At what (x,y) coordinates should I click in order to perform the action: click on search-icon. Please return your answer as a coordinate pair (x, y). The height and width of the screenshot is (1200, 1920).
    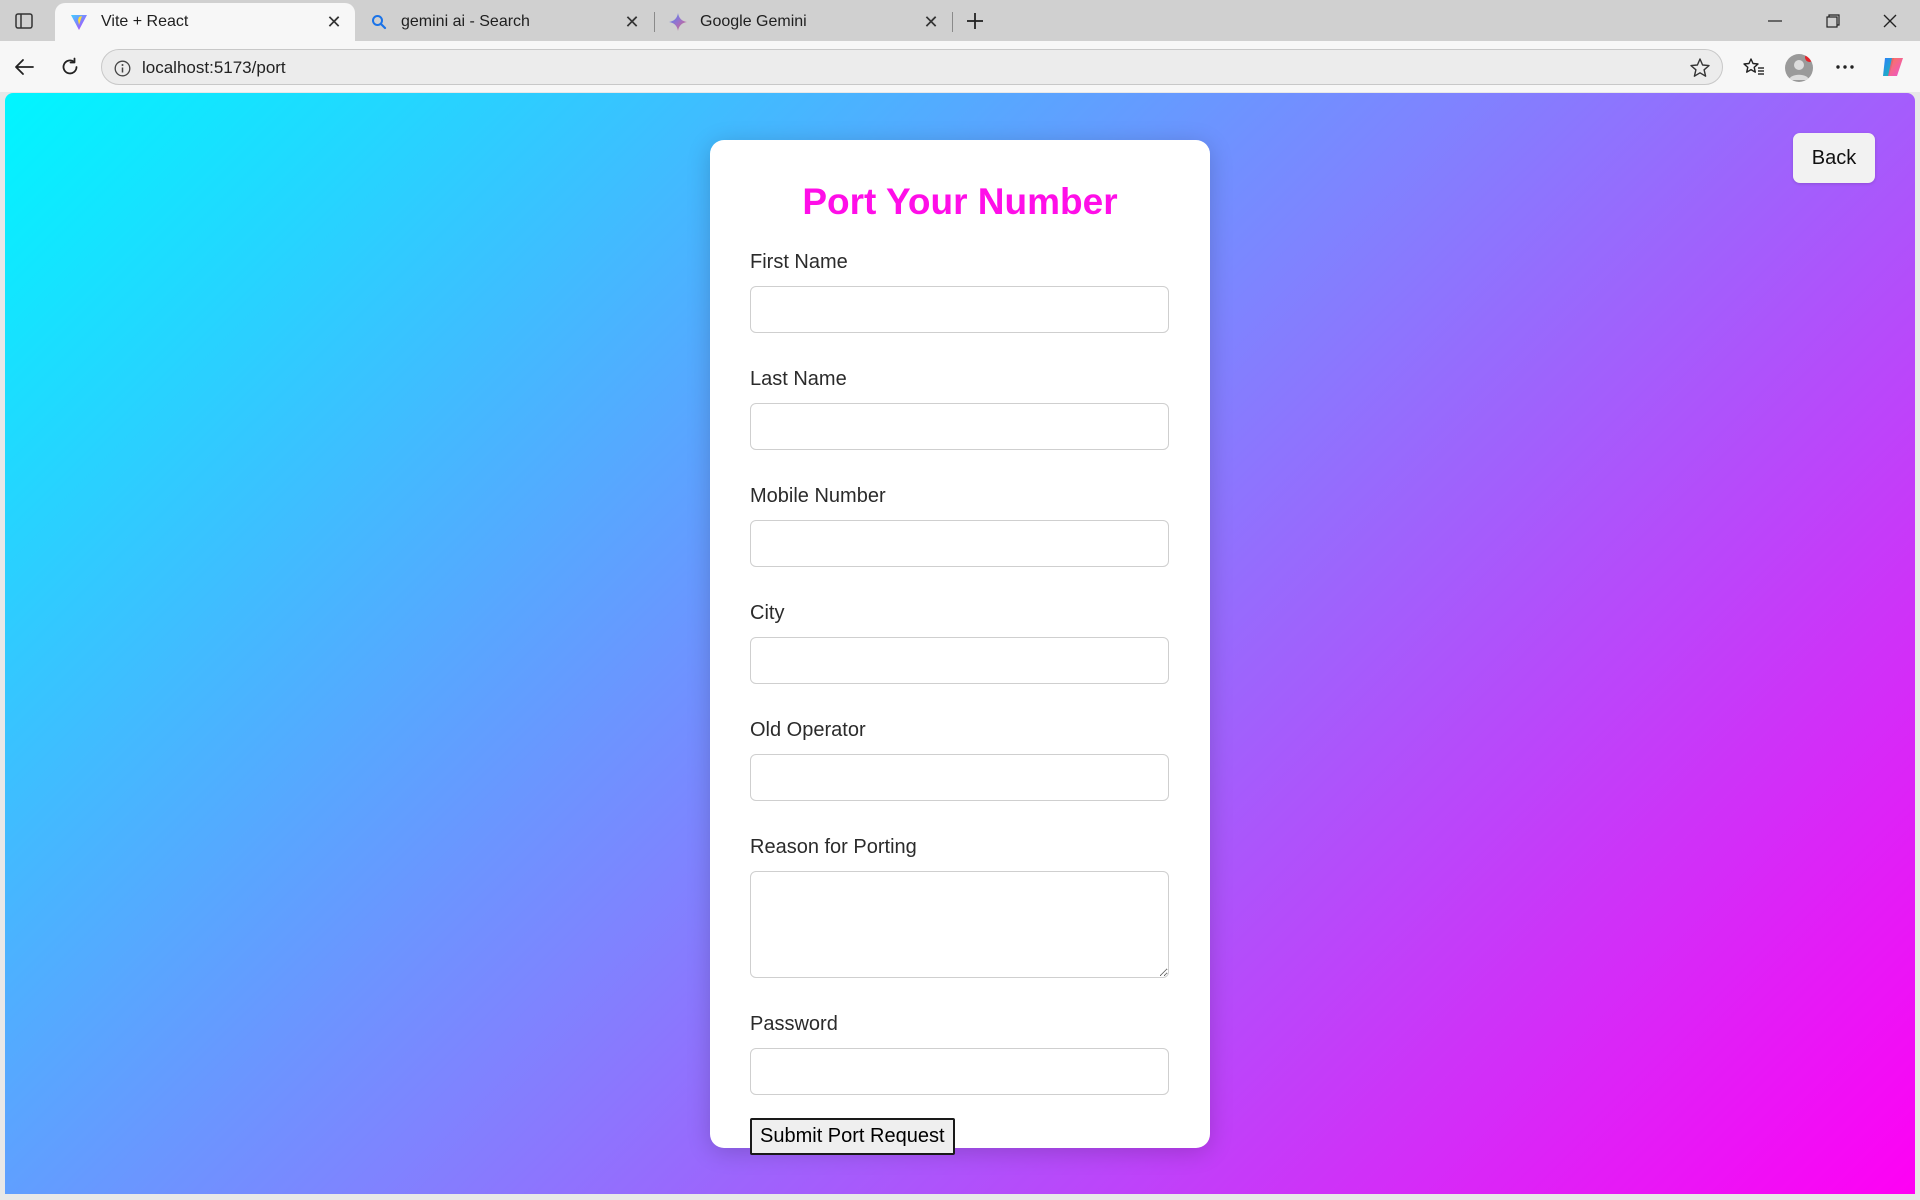
    Looking at the image, I should click on (379, 22).